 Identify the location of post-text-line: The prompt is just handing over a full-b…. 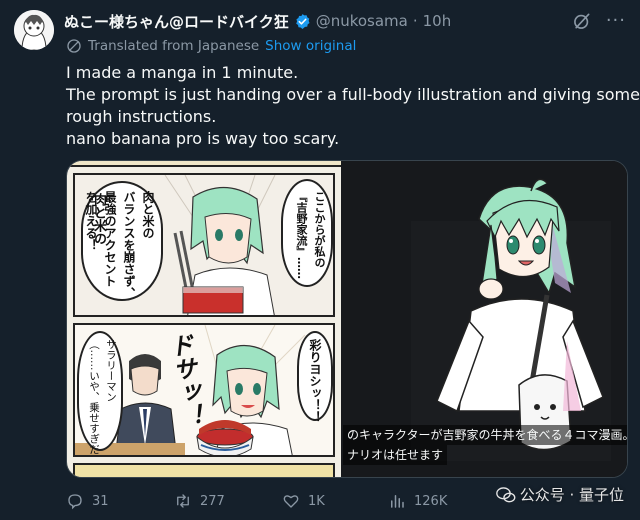
(353, 94).